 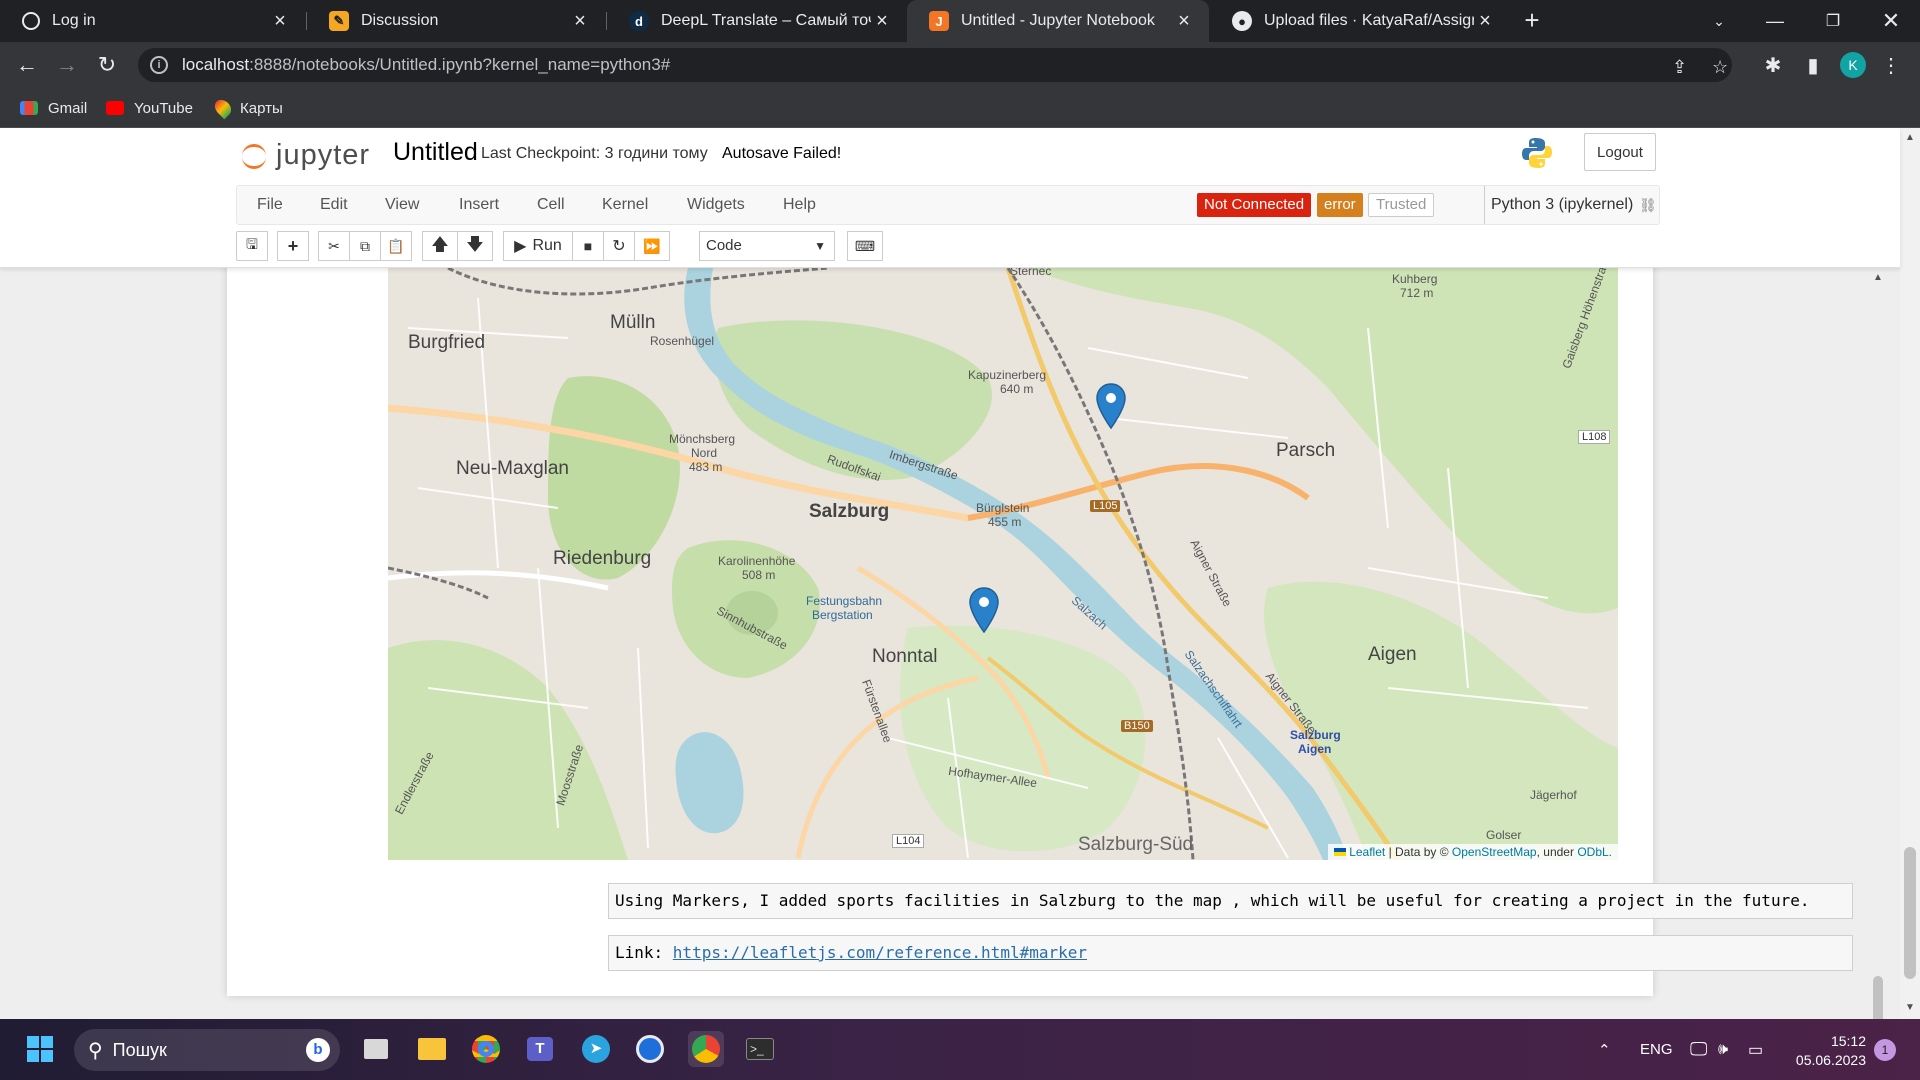 I want to click on chevron-up-icon: ⌃, so click(x=1604, y=1050).